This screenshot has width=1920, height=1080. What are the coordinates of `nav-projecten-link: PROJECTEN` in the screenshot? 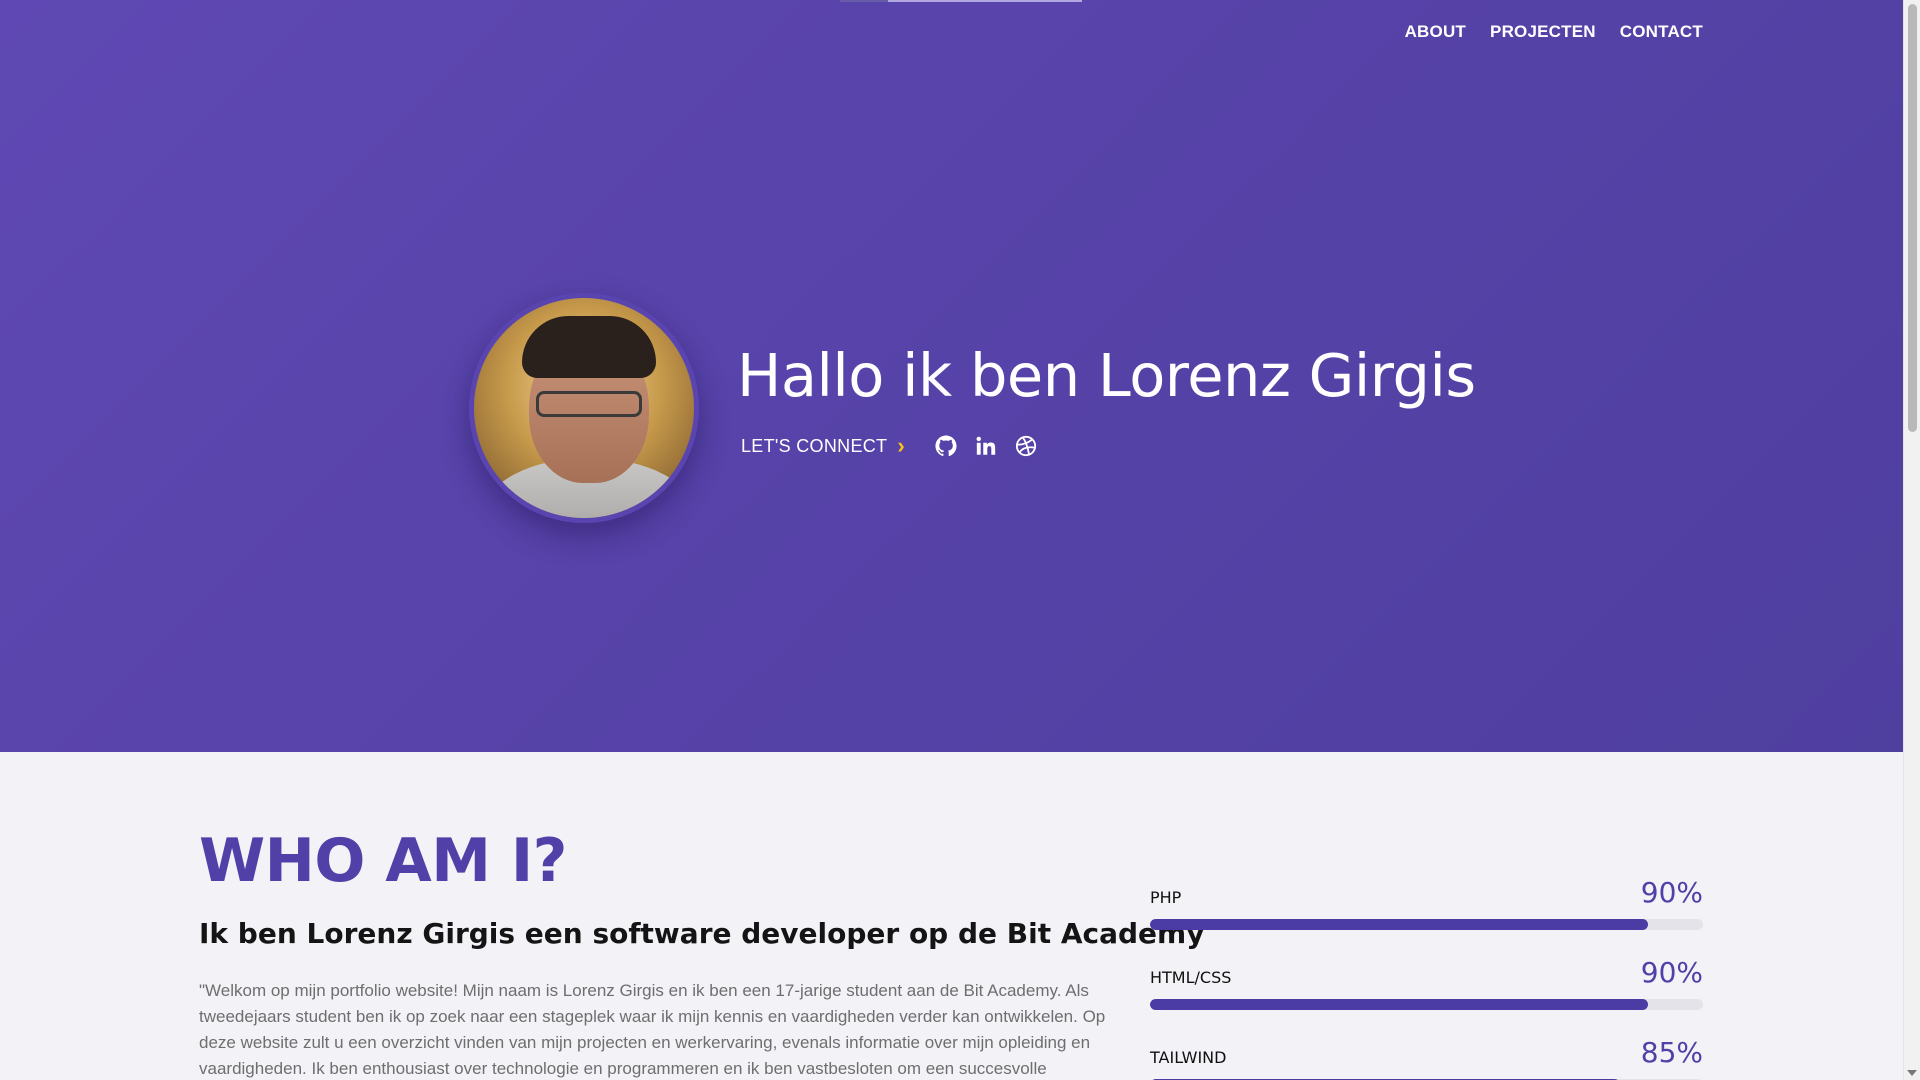 It's located at (1543, 32).